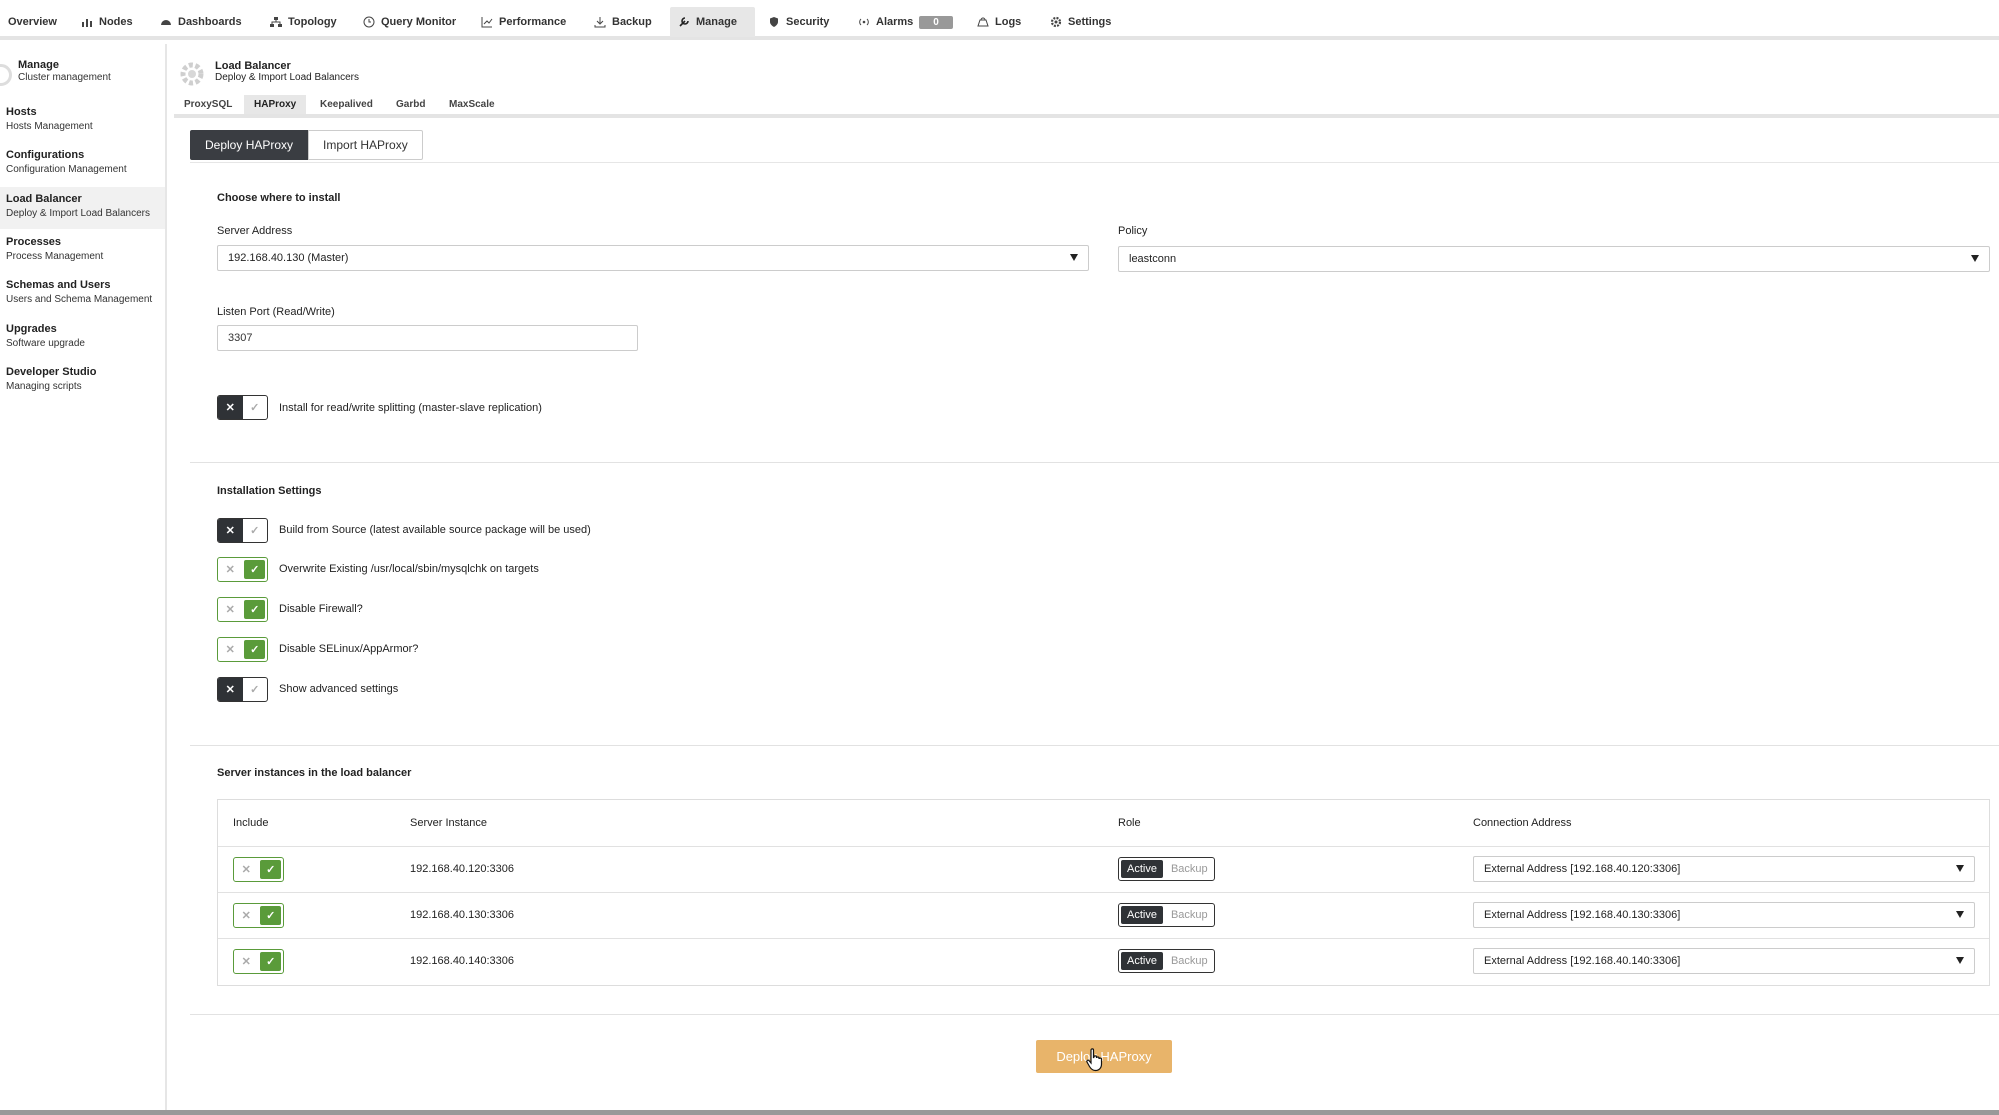 This screenshot has height=1115, width=1999. What do you see at coordinates (82, 337) in the screenshot?
I see `sidebar-item-upgrades: Upgrades Software upgrade` at bounding box center [82, 337].